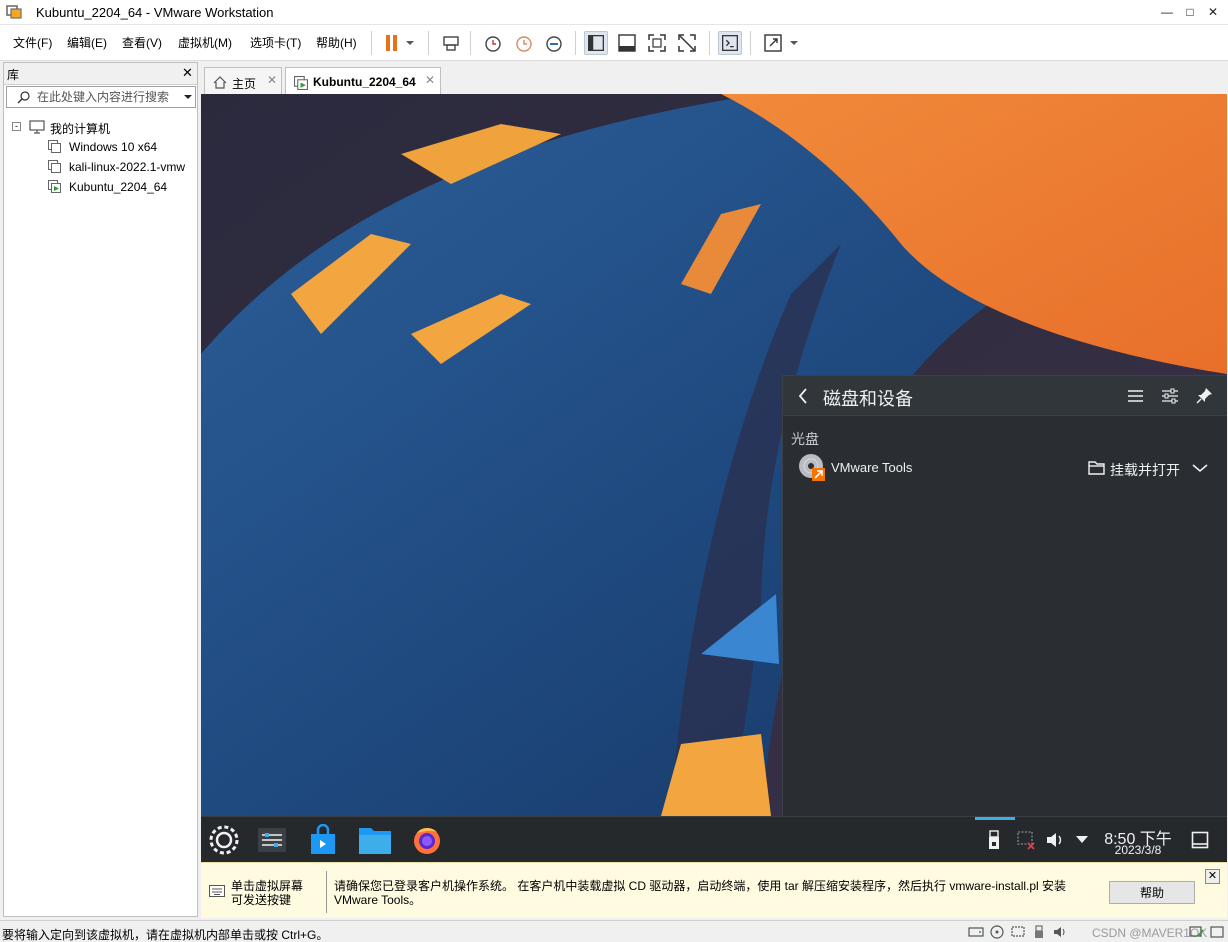 This screenshot has width=1228, height=942. I want to click on window-title: Kubuntu_2204_64 - VMware Workstation, so click(155, 12).